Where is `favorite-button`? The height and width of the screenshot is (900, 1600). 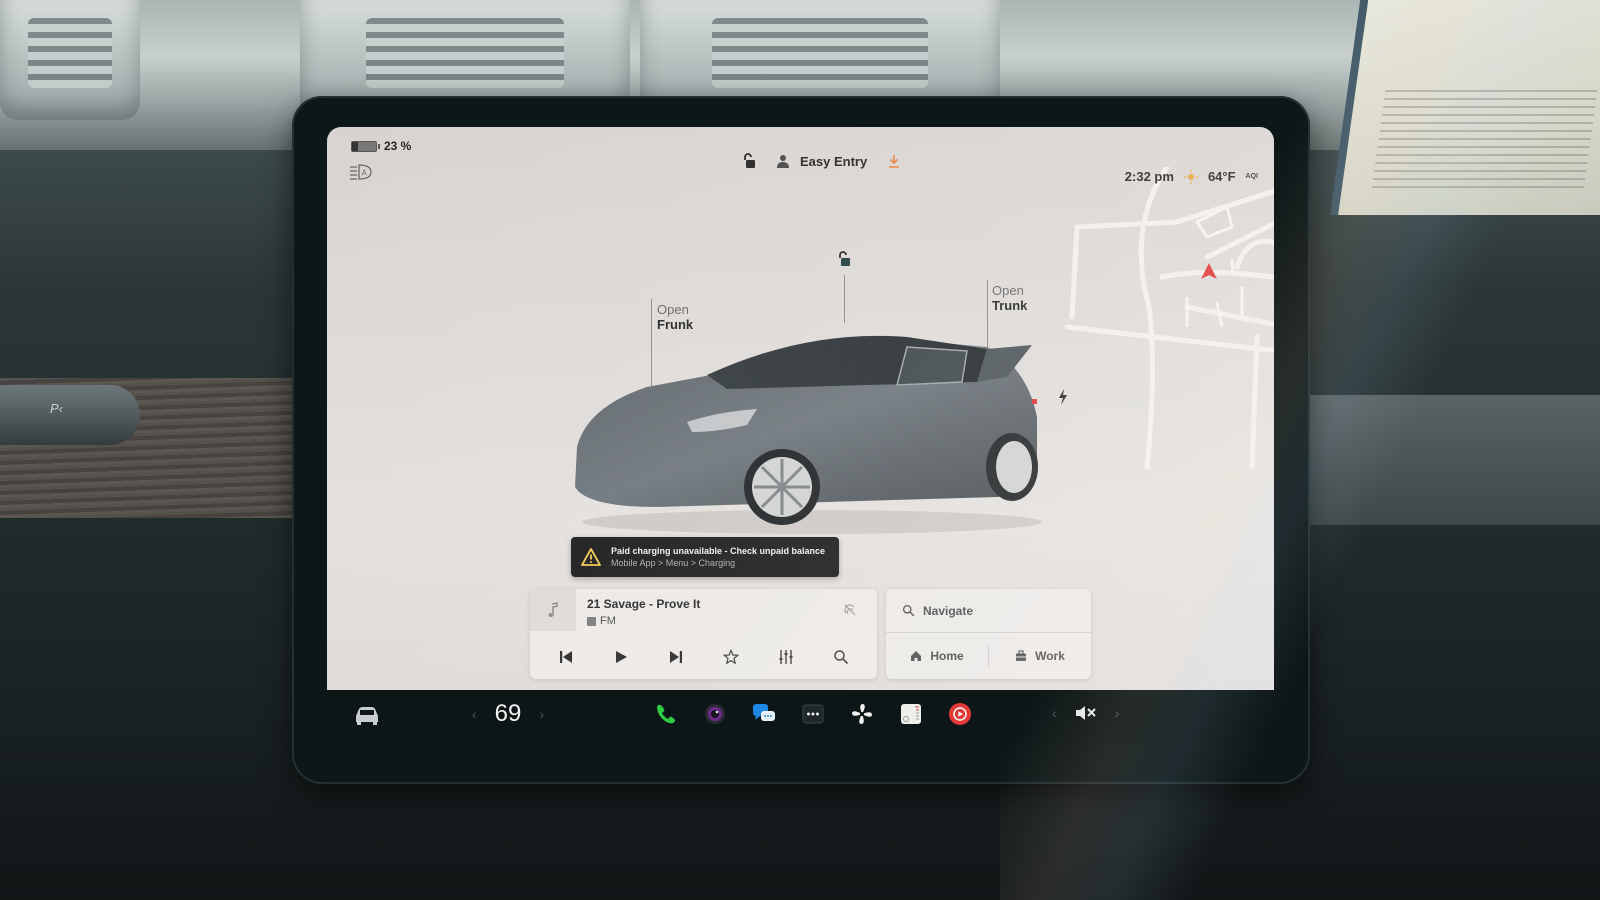 favorite-button is located at coordinates (731, 657).